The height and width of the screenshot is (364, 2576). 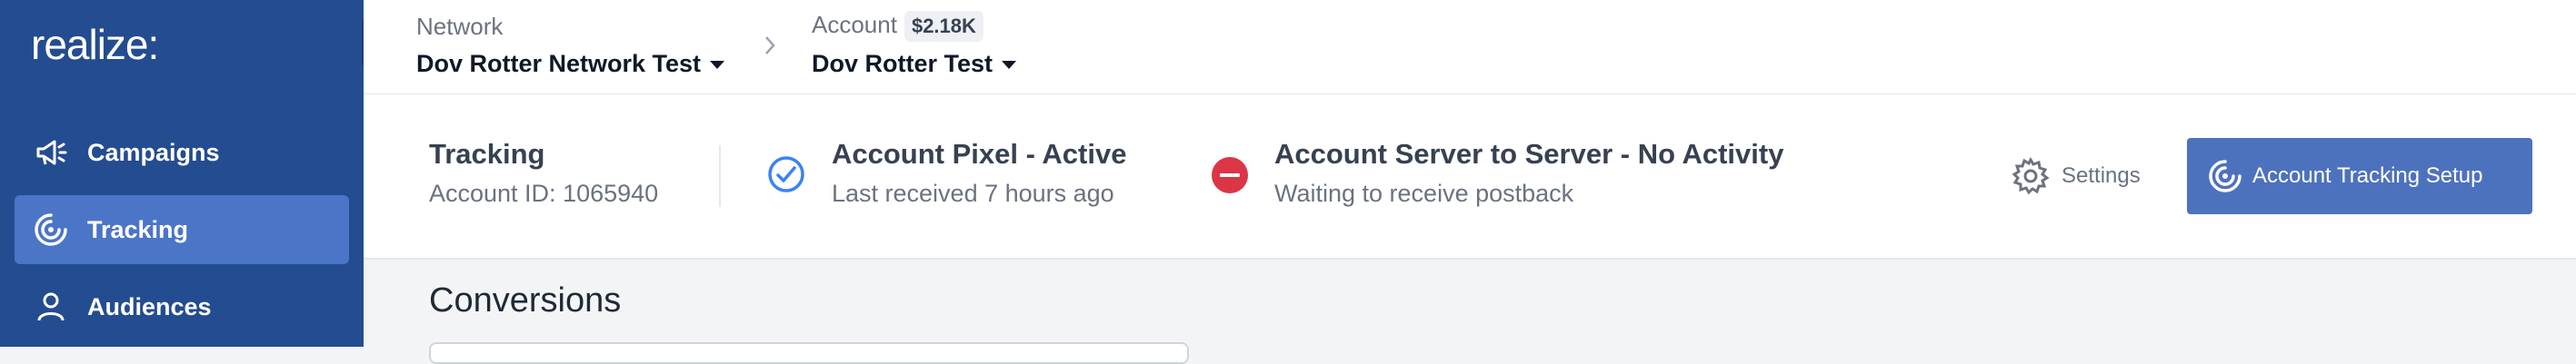 I want to click on account-dropdown: Dov Rotter Test, so click(x=914, y=64).